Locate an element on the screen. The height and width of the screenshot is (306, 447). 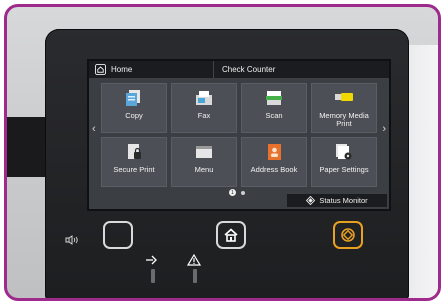
tile-scan: Scan is located at coordinates (274, 108).